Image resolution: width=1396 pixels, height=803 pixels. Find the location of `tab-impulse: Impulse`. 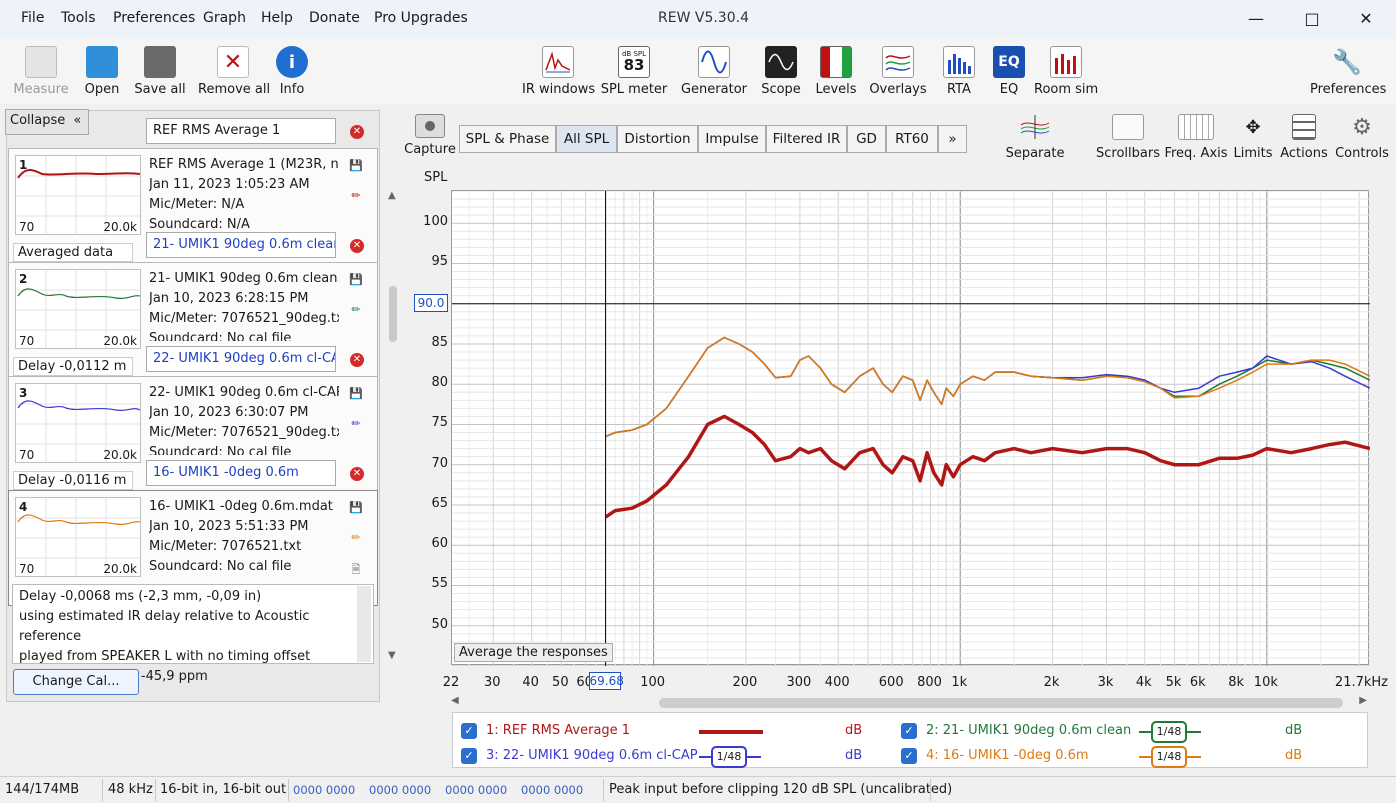

tab-impulse: Impulse is located at coordinates (732, 139).